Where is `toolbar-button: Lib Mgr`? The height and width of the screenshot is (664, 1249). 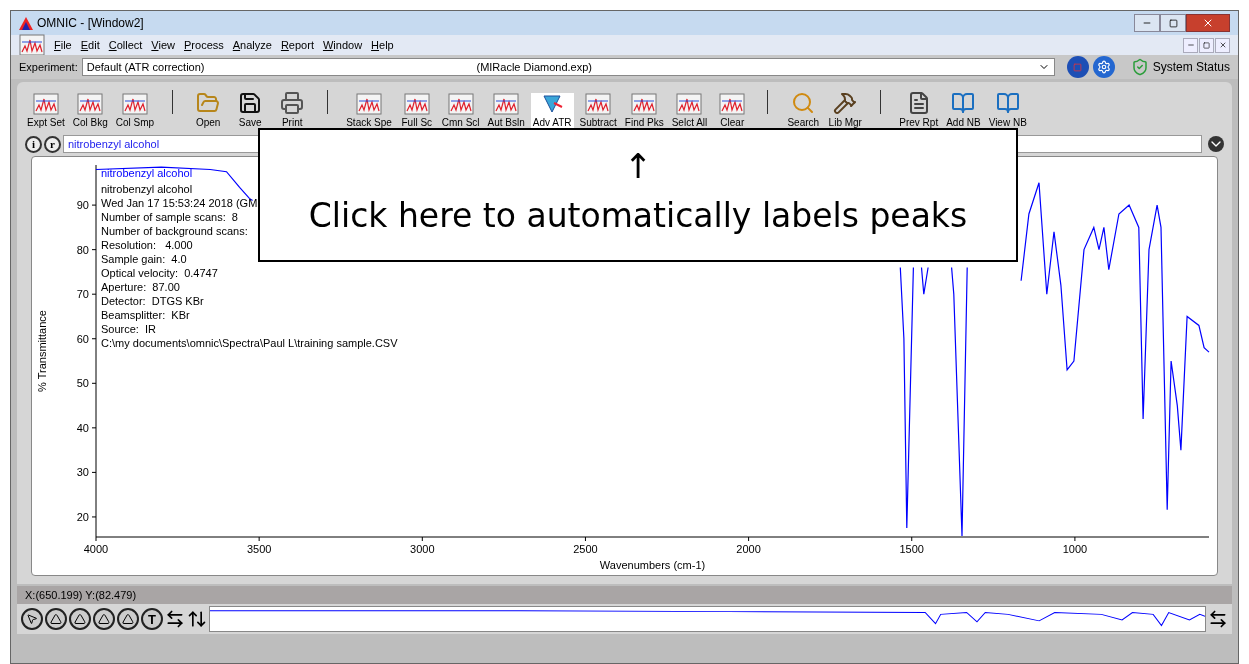 toolbar-button: Lib Mgr is located at coordinates (845, 110).